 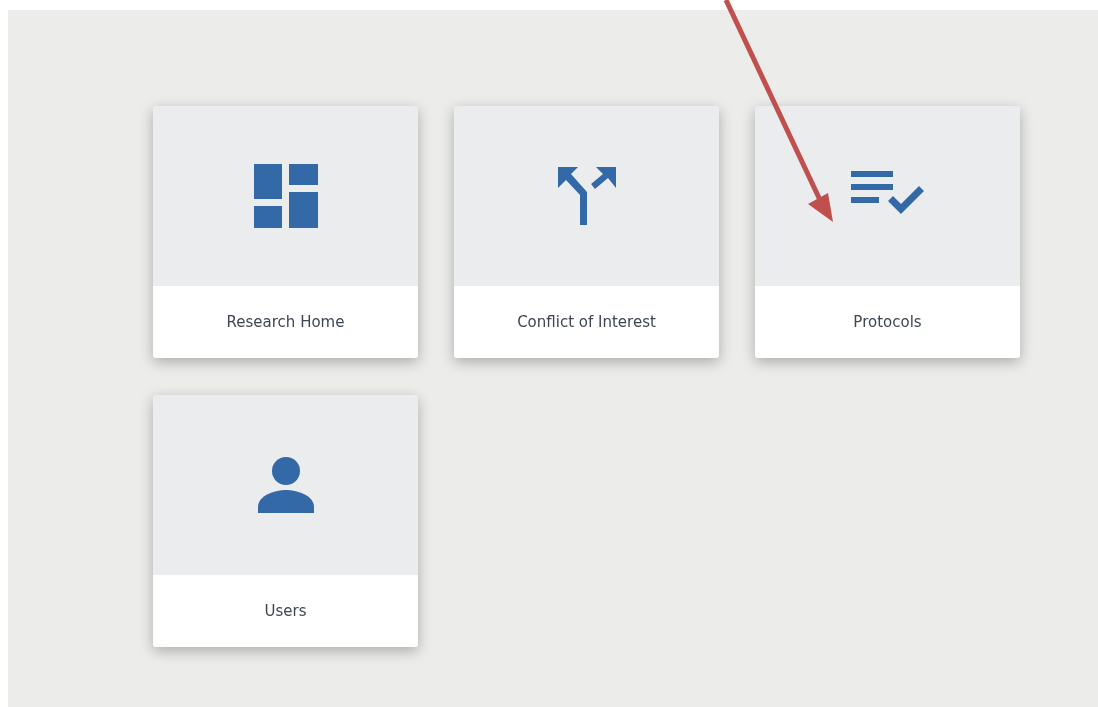 I want to click on tile-label: Conflict of Interest, so click(x=586, y=322).